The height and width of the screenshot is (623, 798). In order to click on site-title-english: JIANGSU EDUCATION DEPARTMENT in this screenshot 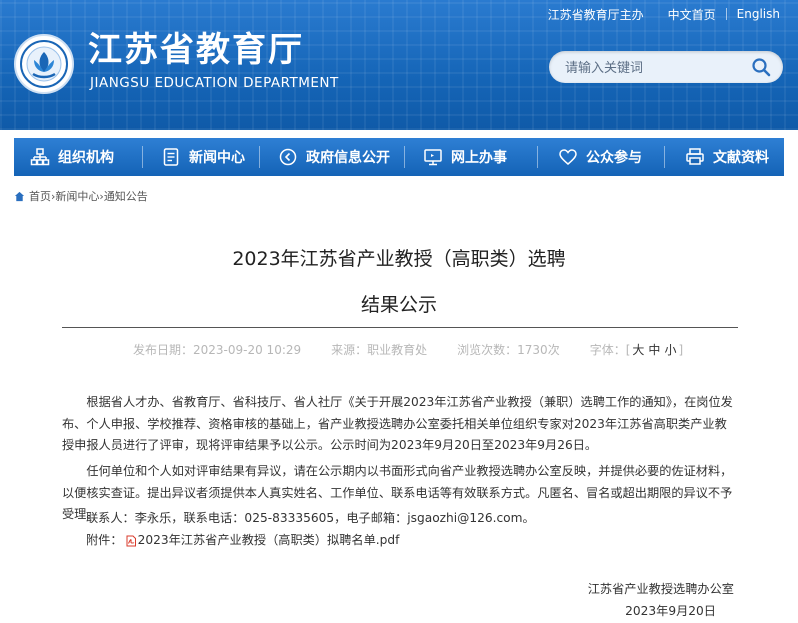, I will do `click(214, 83)`.